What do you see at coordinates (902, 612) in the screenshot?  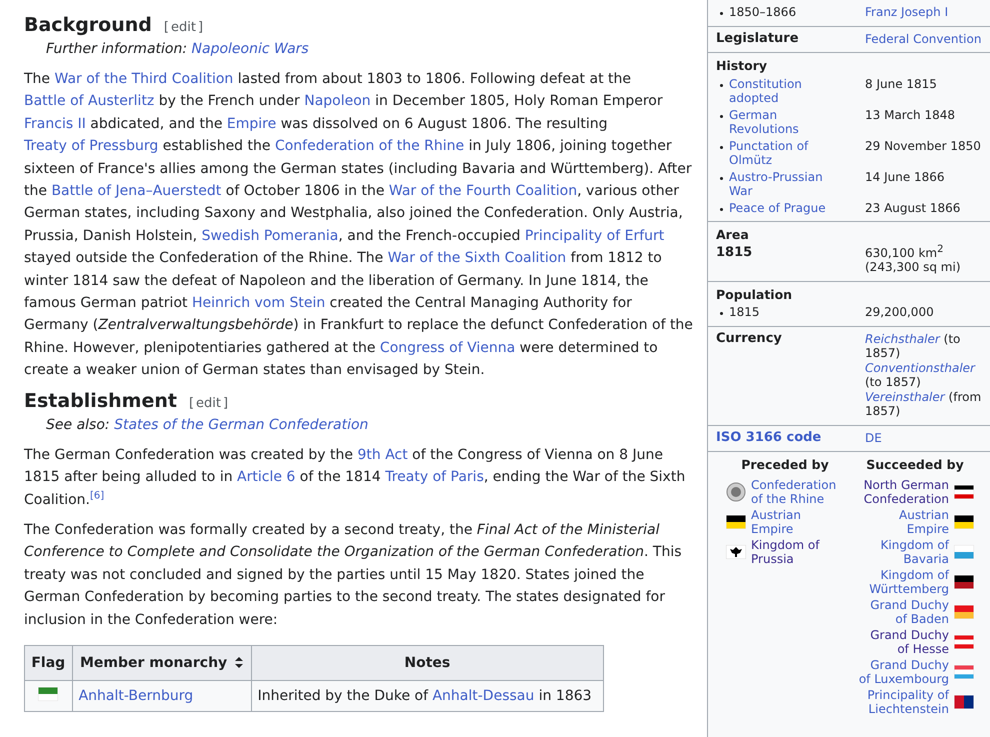 I see `link: Grand Duchy of Baden` at bounding box center [902, 612].